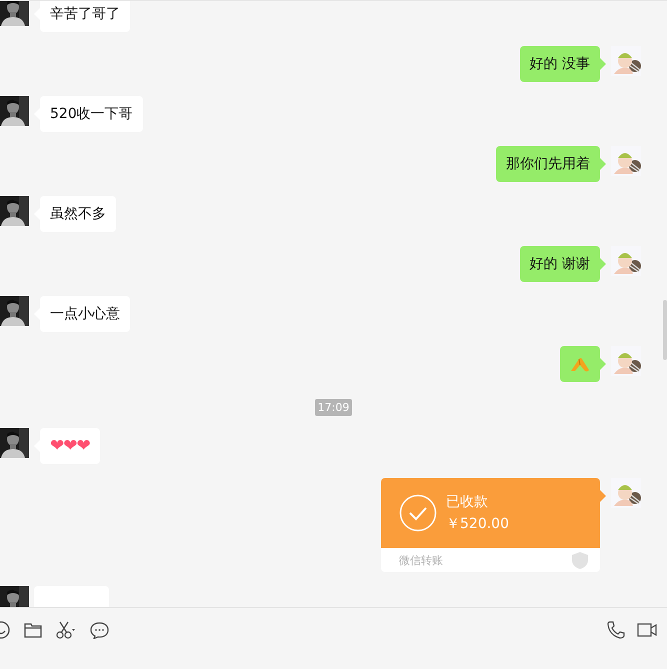 Image resolution: width=667 pixels, height=669 pixels. Describe the element at coordinates (91, 114) in the screenshot. I see `message-bubble: 520收一下哥` at that location.